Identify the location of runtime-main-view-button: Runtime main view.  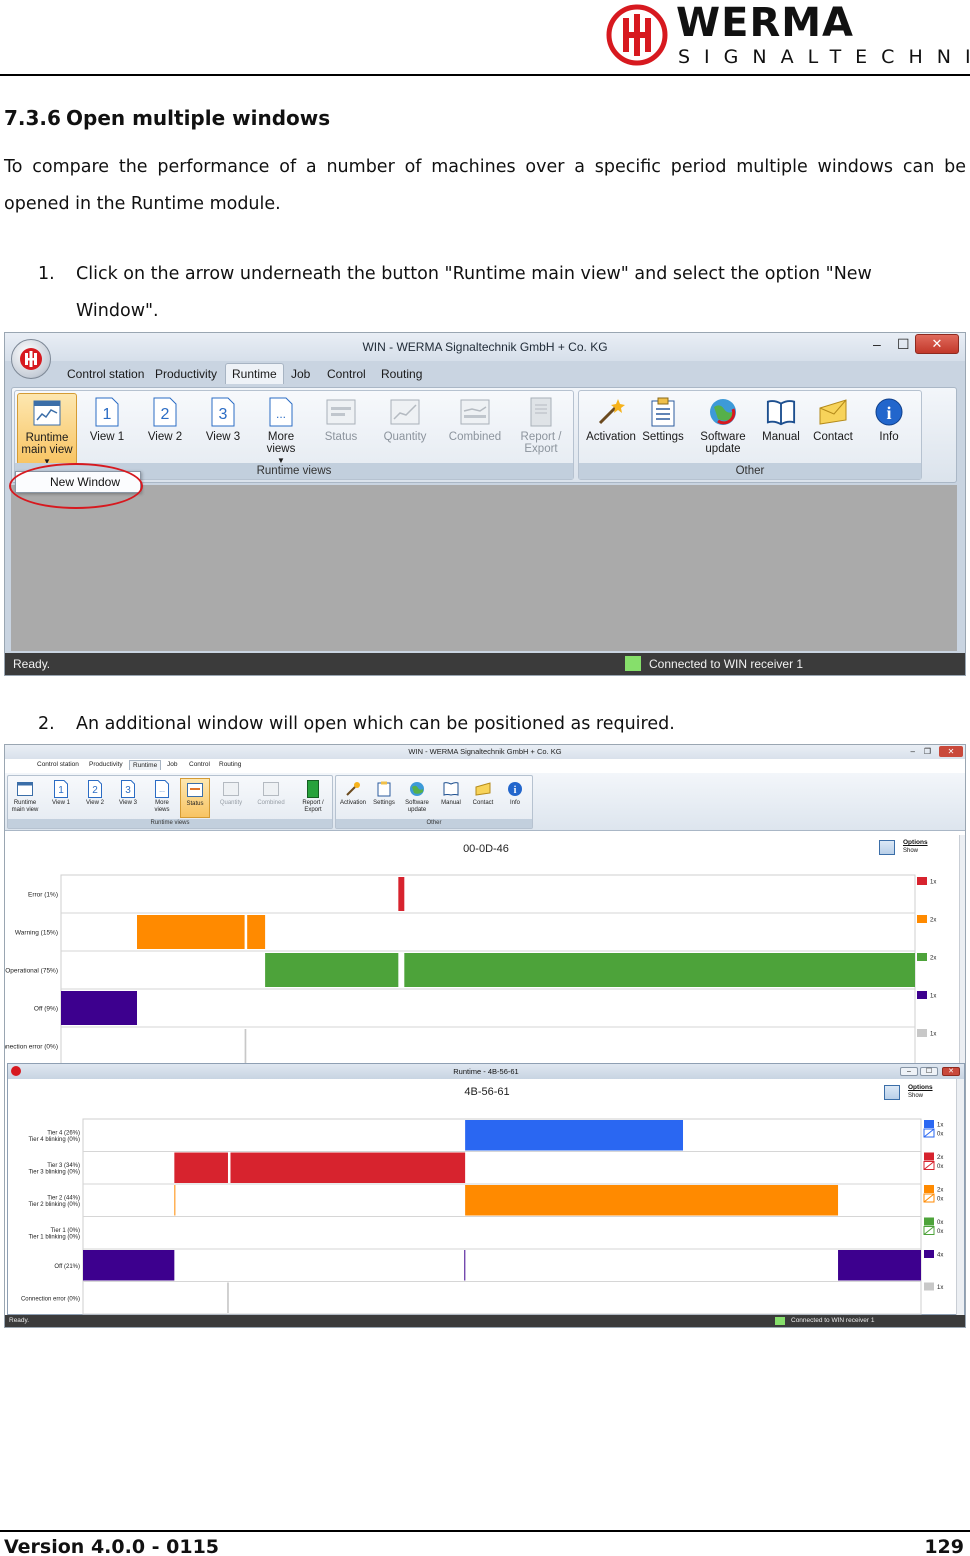
(25, 796).